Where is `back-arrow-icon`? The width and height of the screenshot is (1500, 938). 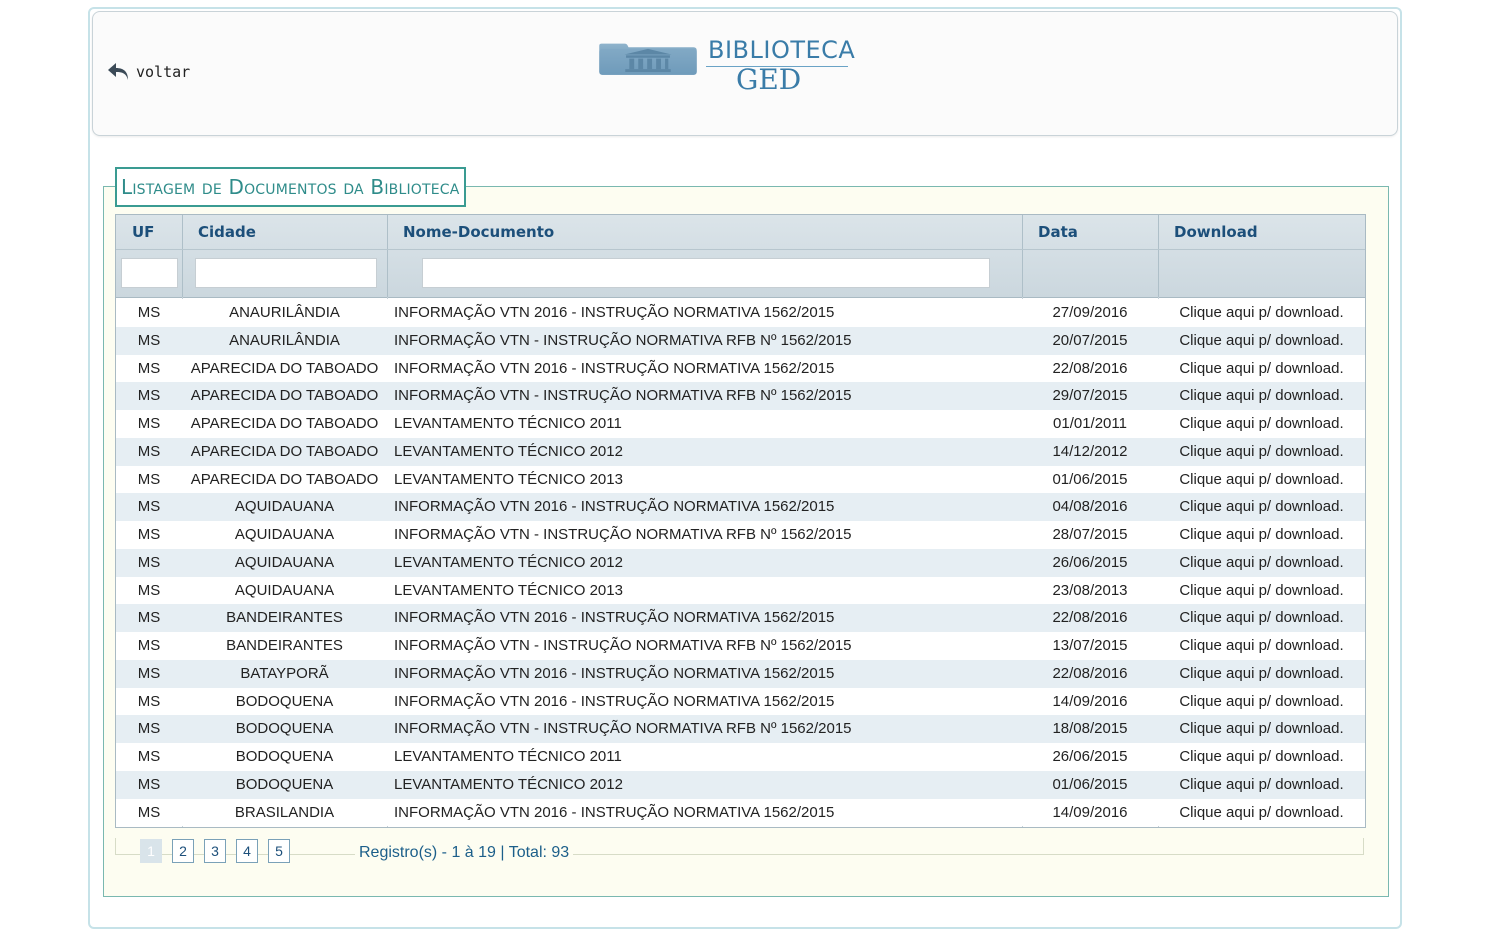
back-arrow-icon is located at coordinates (118, 71).